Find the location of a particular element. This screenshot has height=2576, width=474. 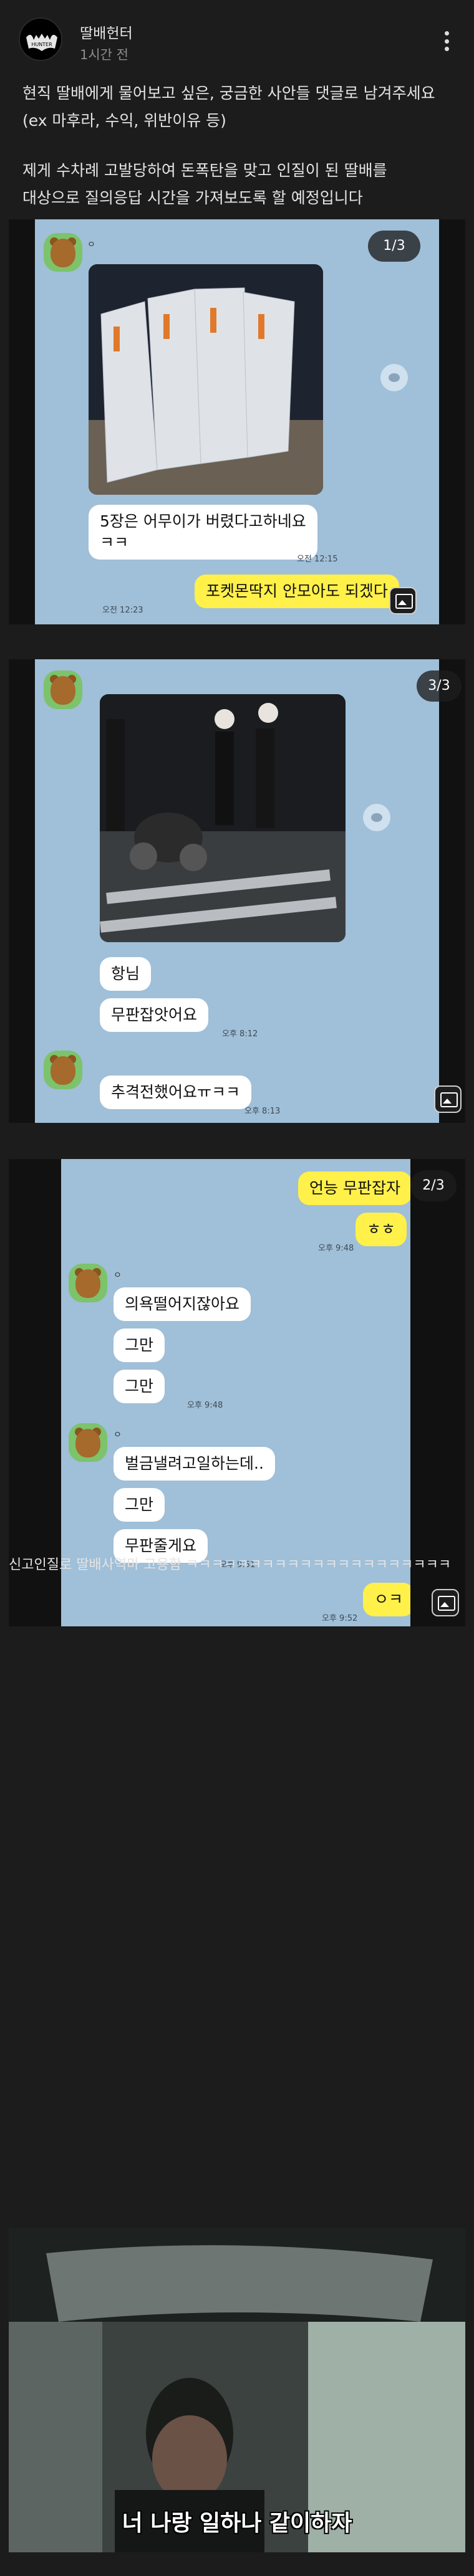

message-line: ㅋㅋ is located at coordinates (115, 542).